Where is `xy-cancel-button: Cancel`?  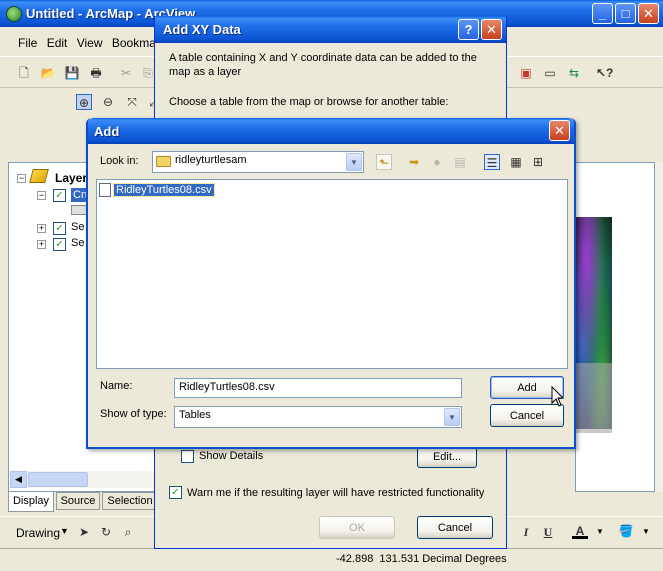
xy-cancel-button: Cancel is located at coordinates (455, 527).